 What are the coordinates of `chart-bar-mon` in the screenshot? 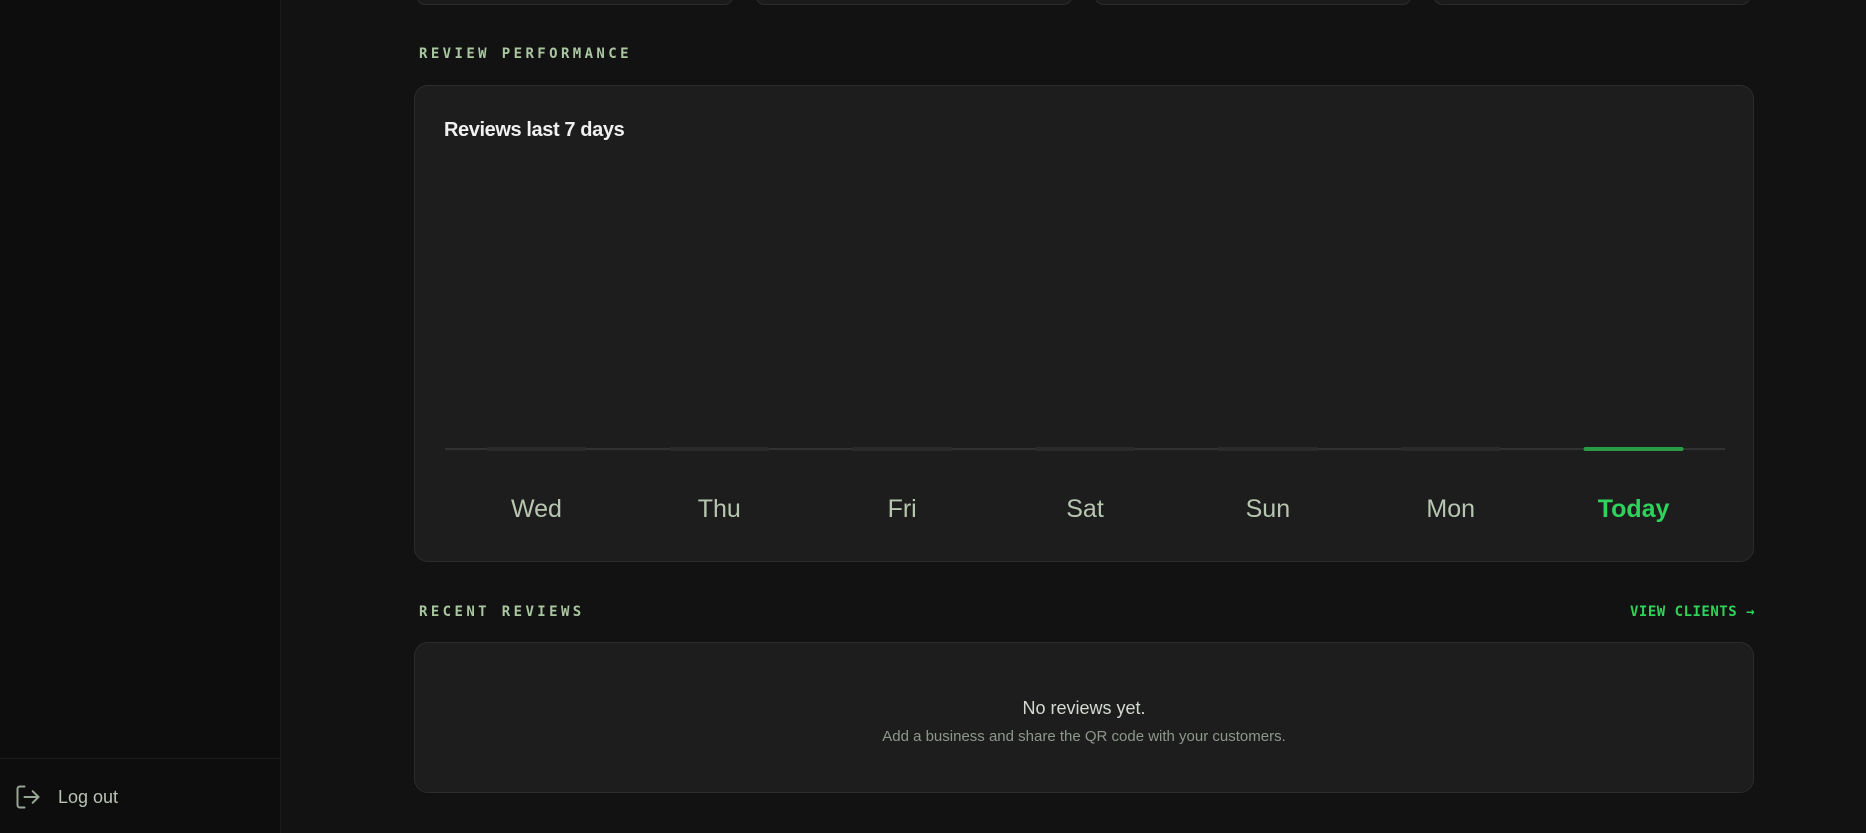 It's located at (1450, 449).